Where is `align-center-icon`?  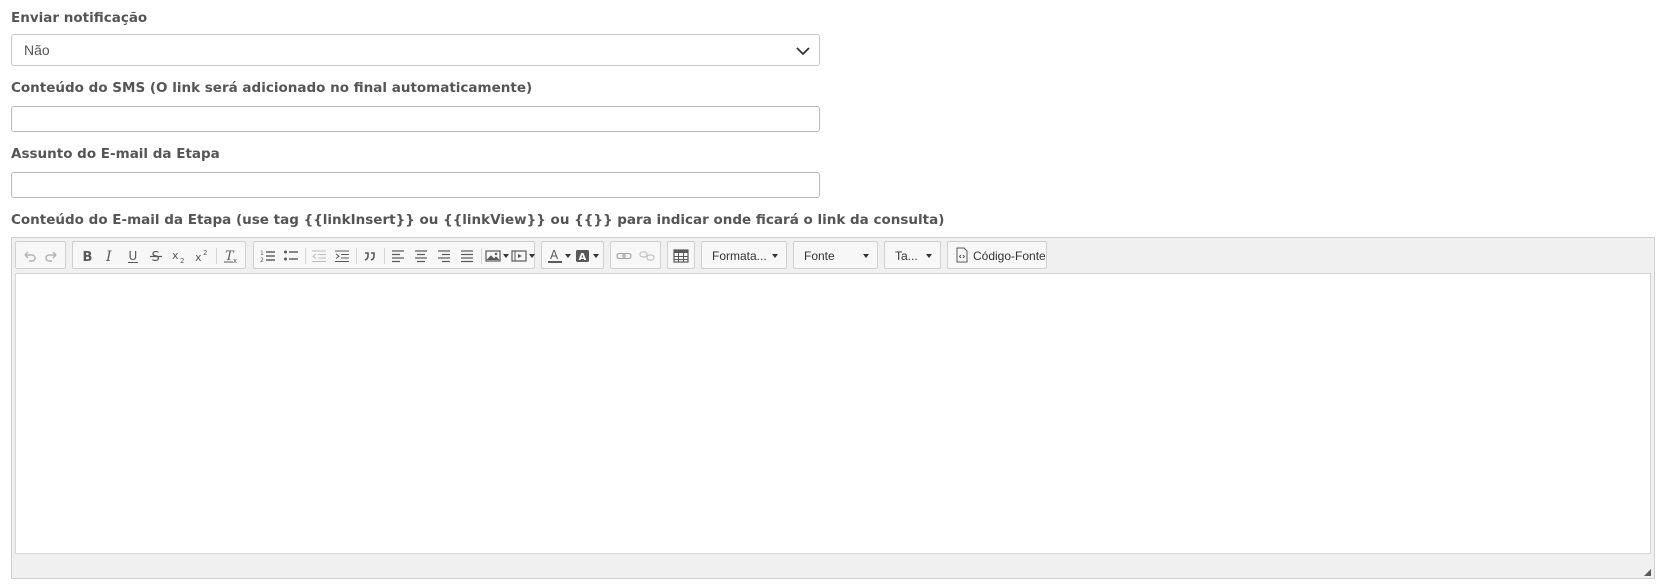
align-center-icon is located at coordinates (421, 256).